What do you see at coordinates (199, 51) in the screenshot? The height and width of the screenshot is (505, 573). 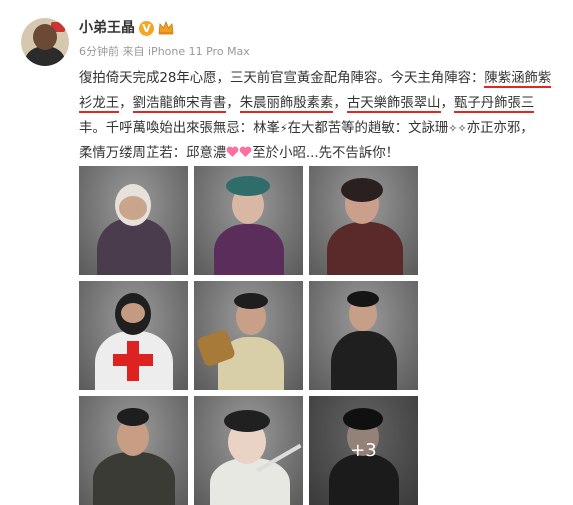 I see `post-source: iPhone 11 Pro Max` at bounding box center [199, 51].